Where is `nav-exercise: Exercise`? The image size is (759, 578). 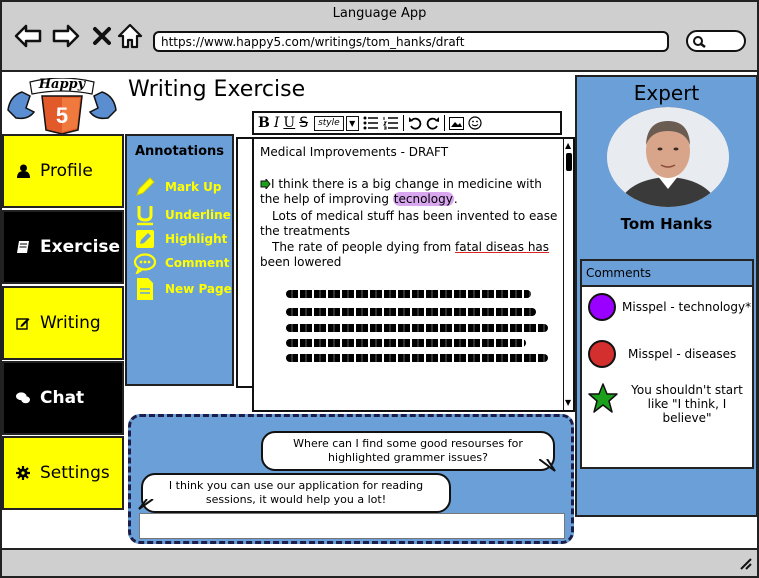
nav-exercise: Exercise is located at coordinates (63, 247).